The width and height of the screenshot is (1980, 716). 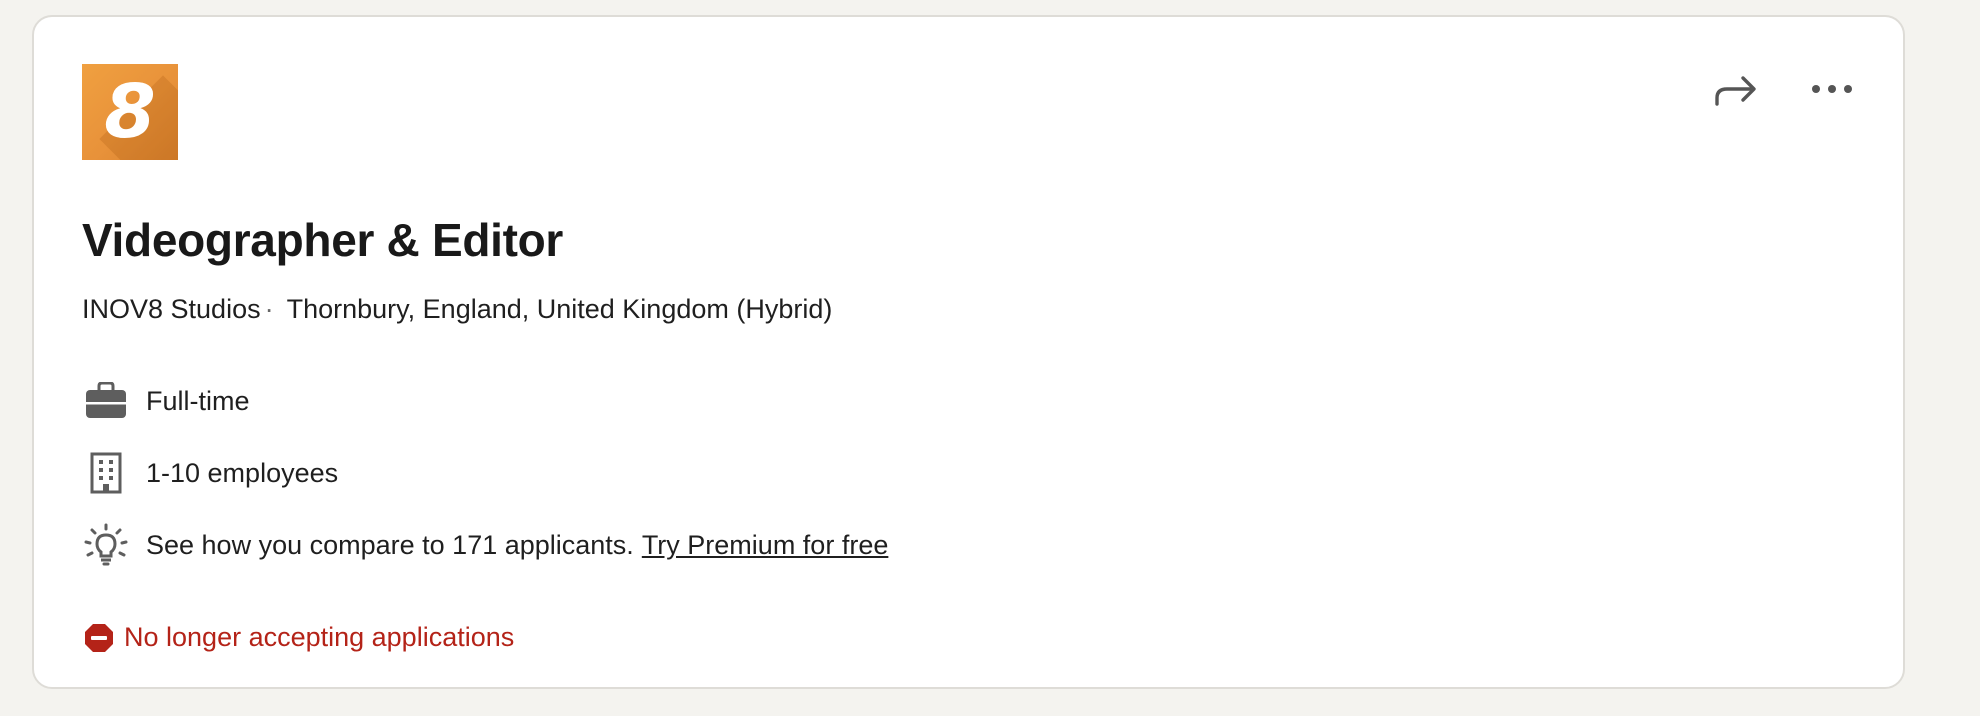 What do you see at coordinates (1784, 89) in the screenshot?
I see `card-actions` at bounding box center [1784, 89].